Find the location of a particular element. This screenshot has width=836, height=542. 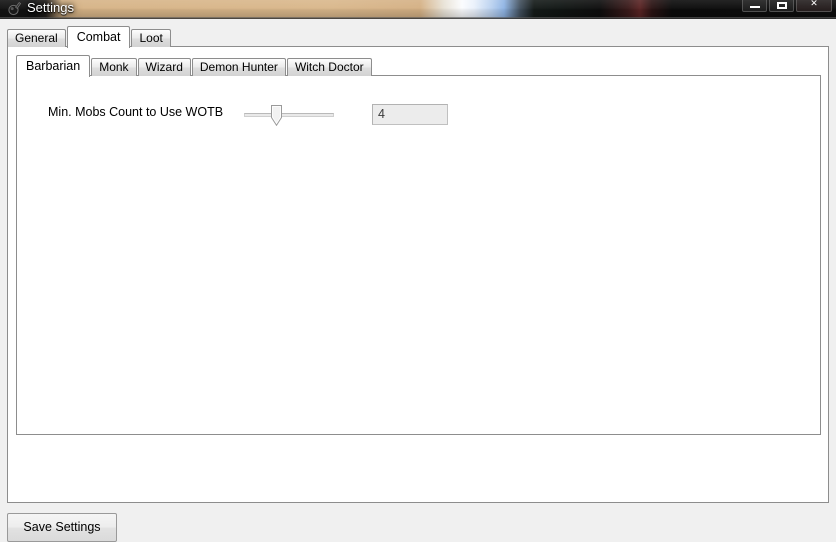

titlebar-bottom-border is located at coordinates (418, 18).